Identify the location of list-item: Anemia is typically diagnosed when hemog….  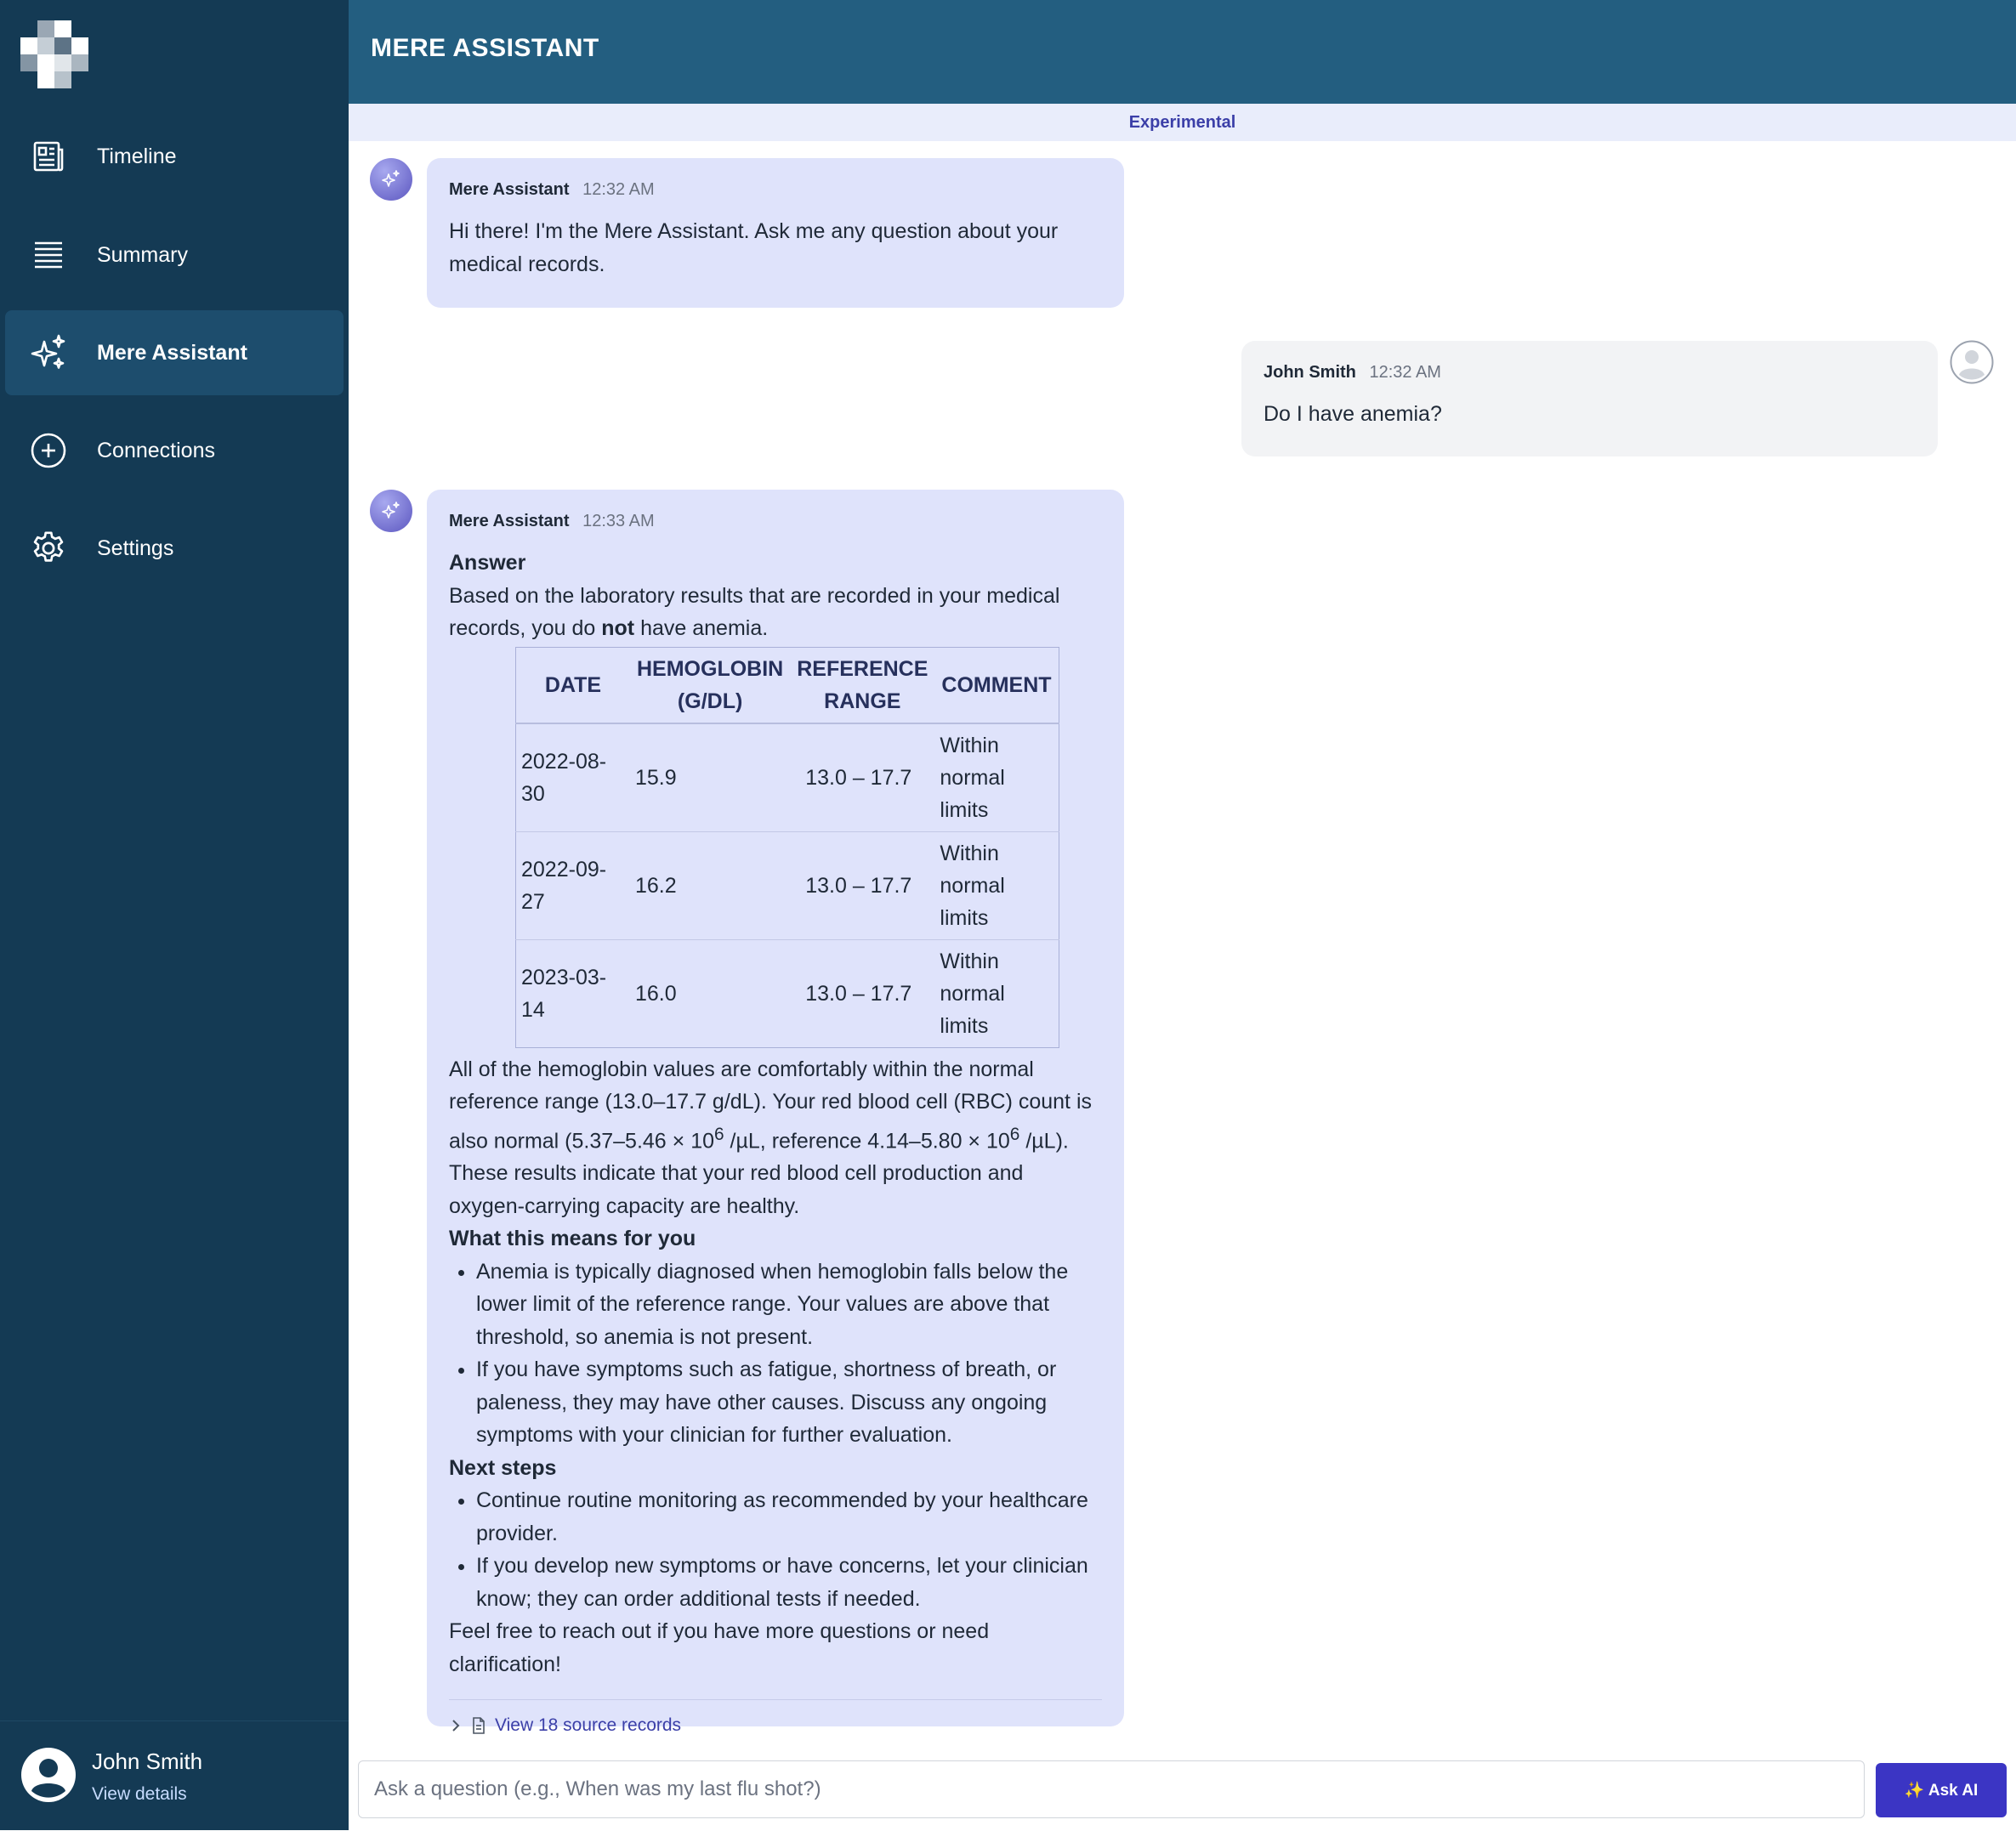
(789, 1305).